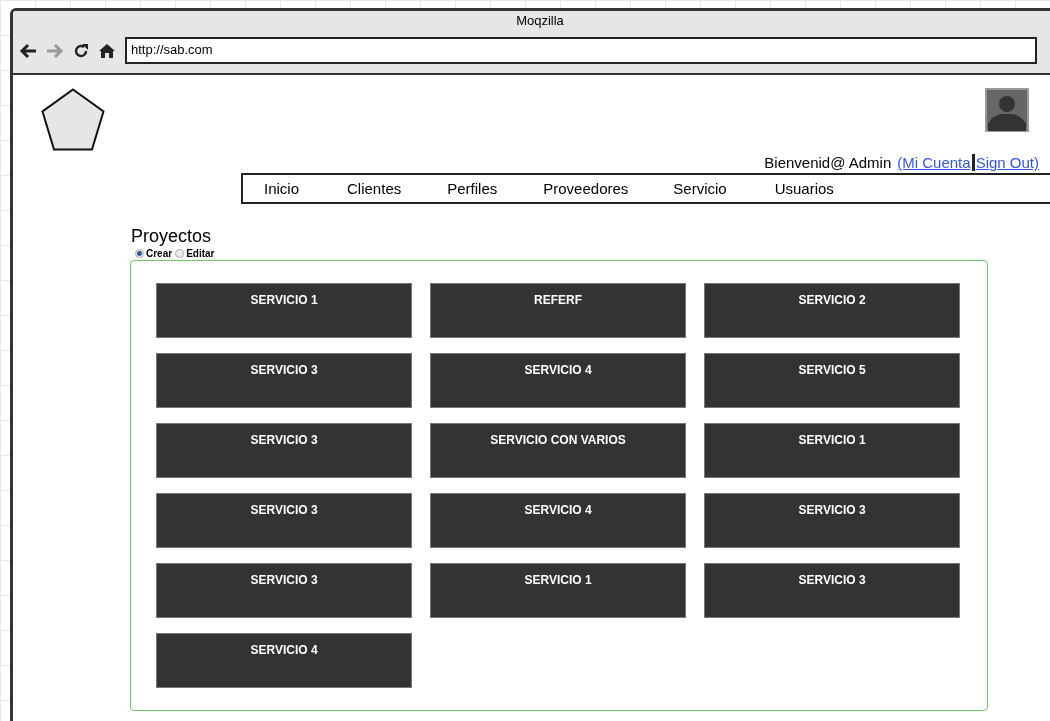 The width and height of the screenshot is (1050, 721). What do you see at coordinates (558, 450) in the screenshot?
I see `service-tile: SERVICIO CON VARIOS` at bounding box center [558, 450].